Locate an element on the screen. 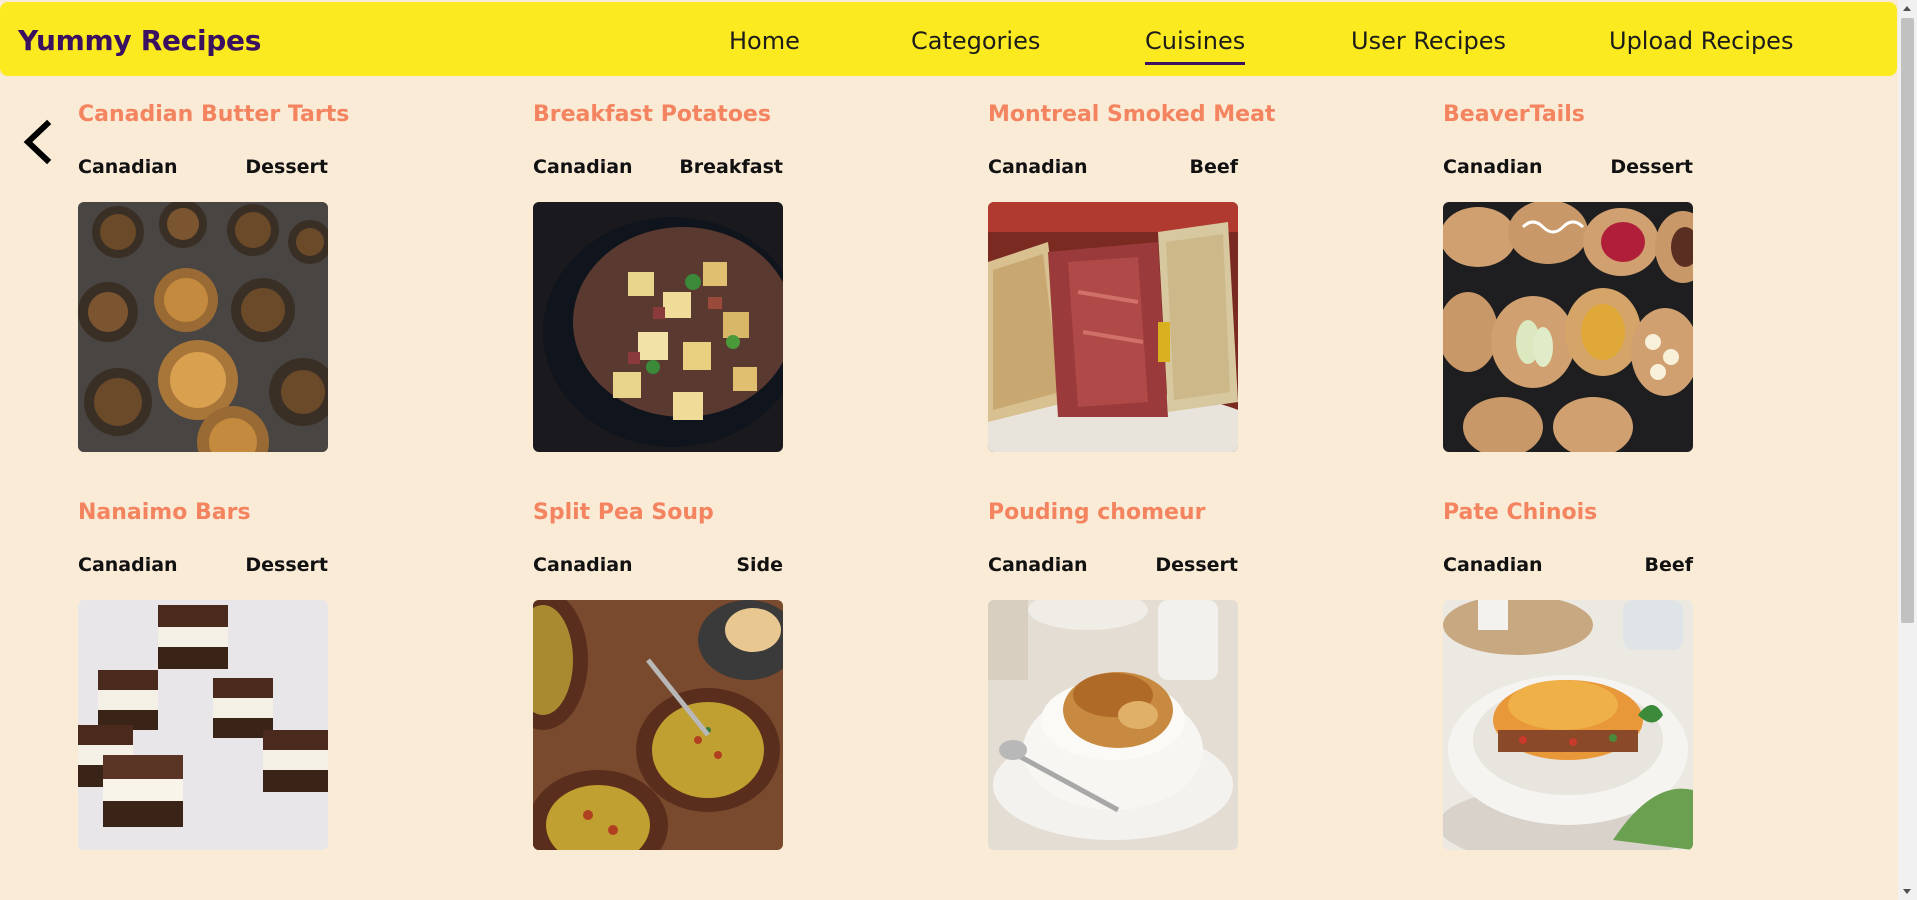 This screenshot has height=900, width=1917. back-button is located at coordinates (38, 143).